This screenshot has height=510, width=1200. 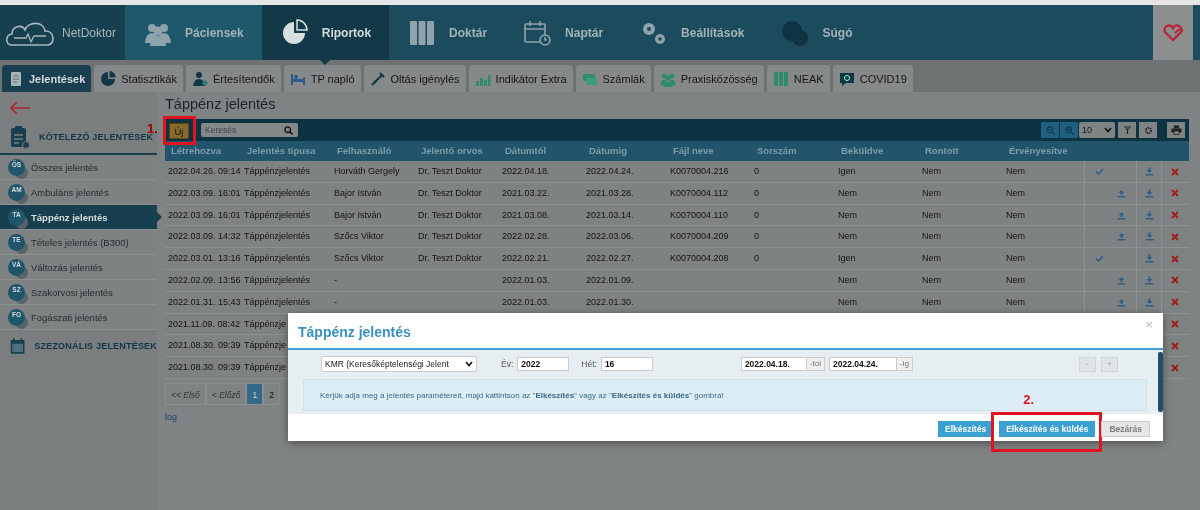 I want to click on log-link: log, so click(x=171, y=416).